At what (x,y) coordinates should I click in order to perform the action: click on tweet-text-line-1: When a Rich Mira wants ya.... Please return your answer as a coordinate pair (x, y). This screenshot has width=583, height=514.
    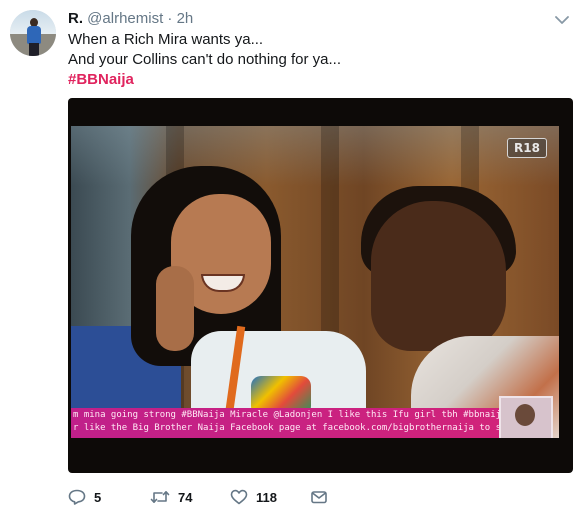
    Looking at the image, I should click on (166, 39).